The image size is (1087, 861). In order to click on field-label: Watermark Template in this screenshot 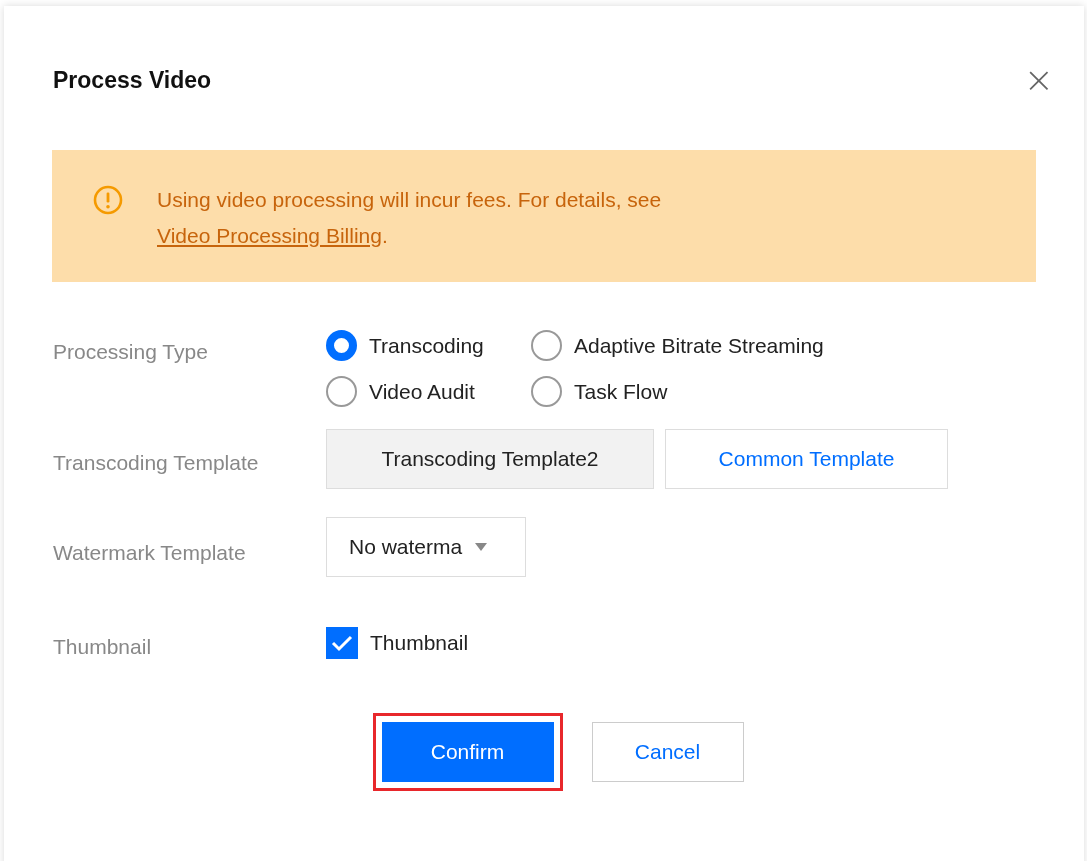, I will do `click(150, 553)`.